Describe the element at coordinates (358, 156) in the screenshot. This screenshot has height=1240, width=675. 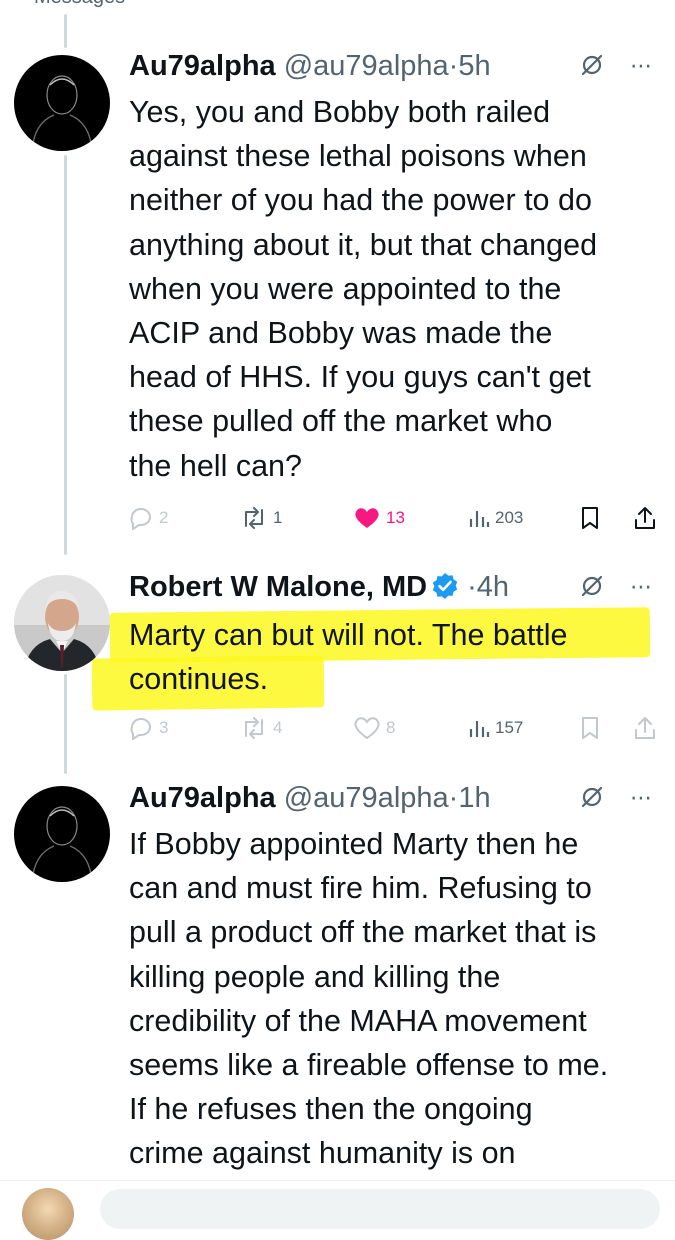
I see `tweet-text-line: against these lethal poisons when` at that location.